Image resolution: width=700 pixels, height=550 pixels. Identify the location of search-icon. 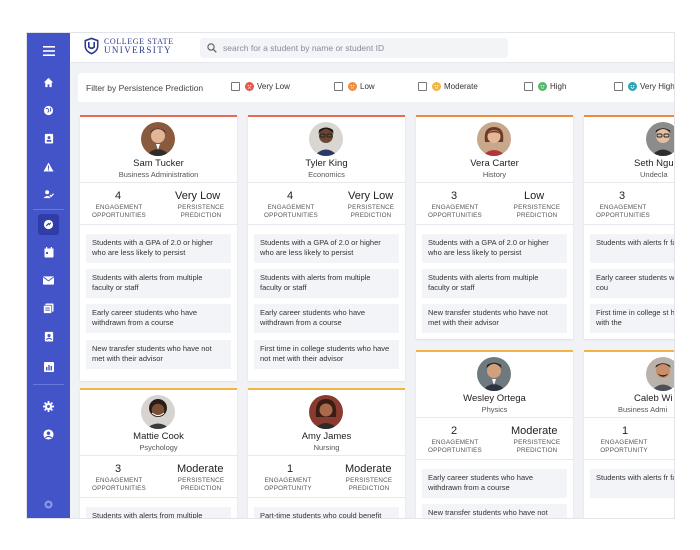
(212, 48).